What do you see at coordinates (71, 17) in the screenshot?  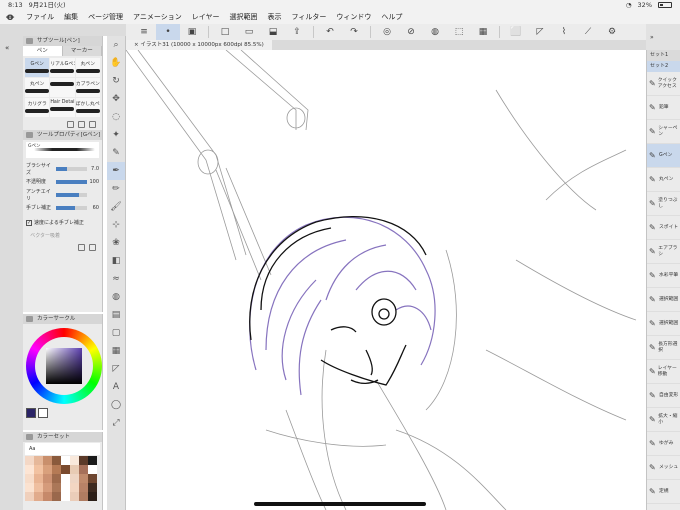 I see `menu-item: 編集` at bounding box center [71, 17].